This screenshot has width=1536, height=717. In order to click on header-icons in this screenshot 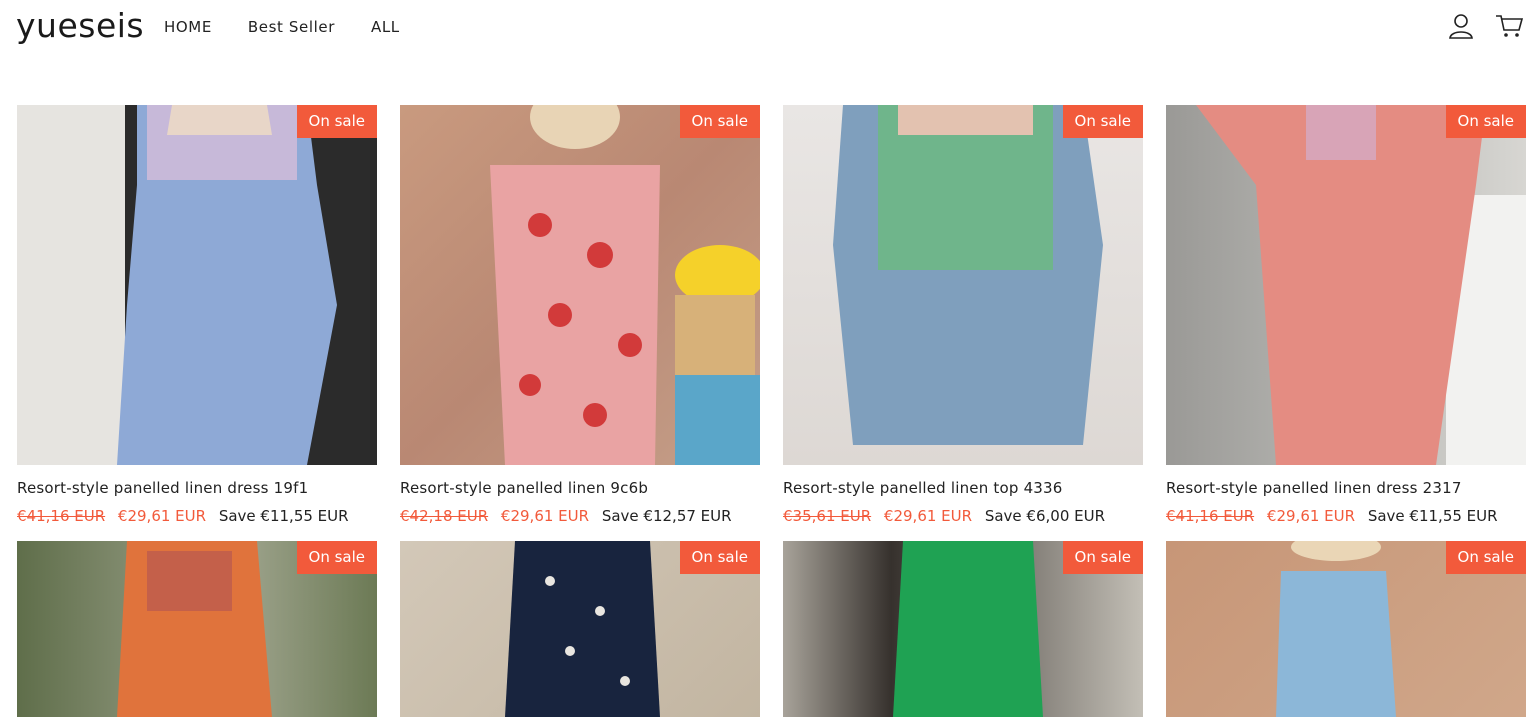, I will do `click(1485, 26)`.